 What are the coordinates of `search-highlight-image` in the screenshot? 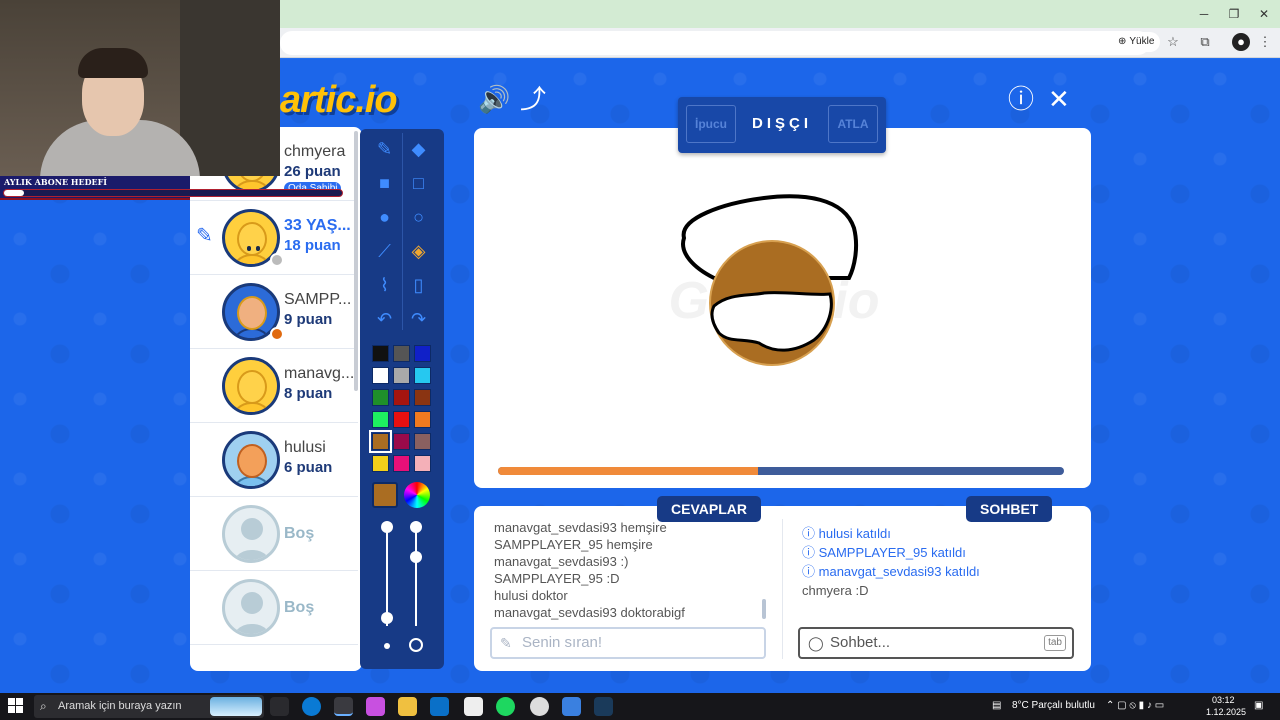 It's located at (236, 706).